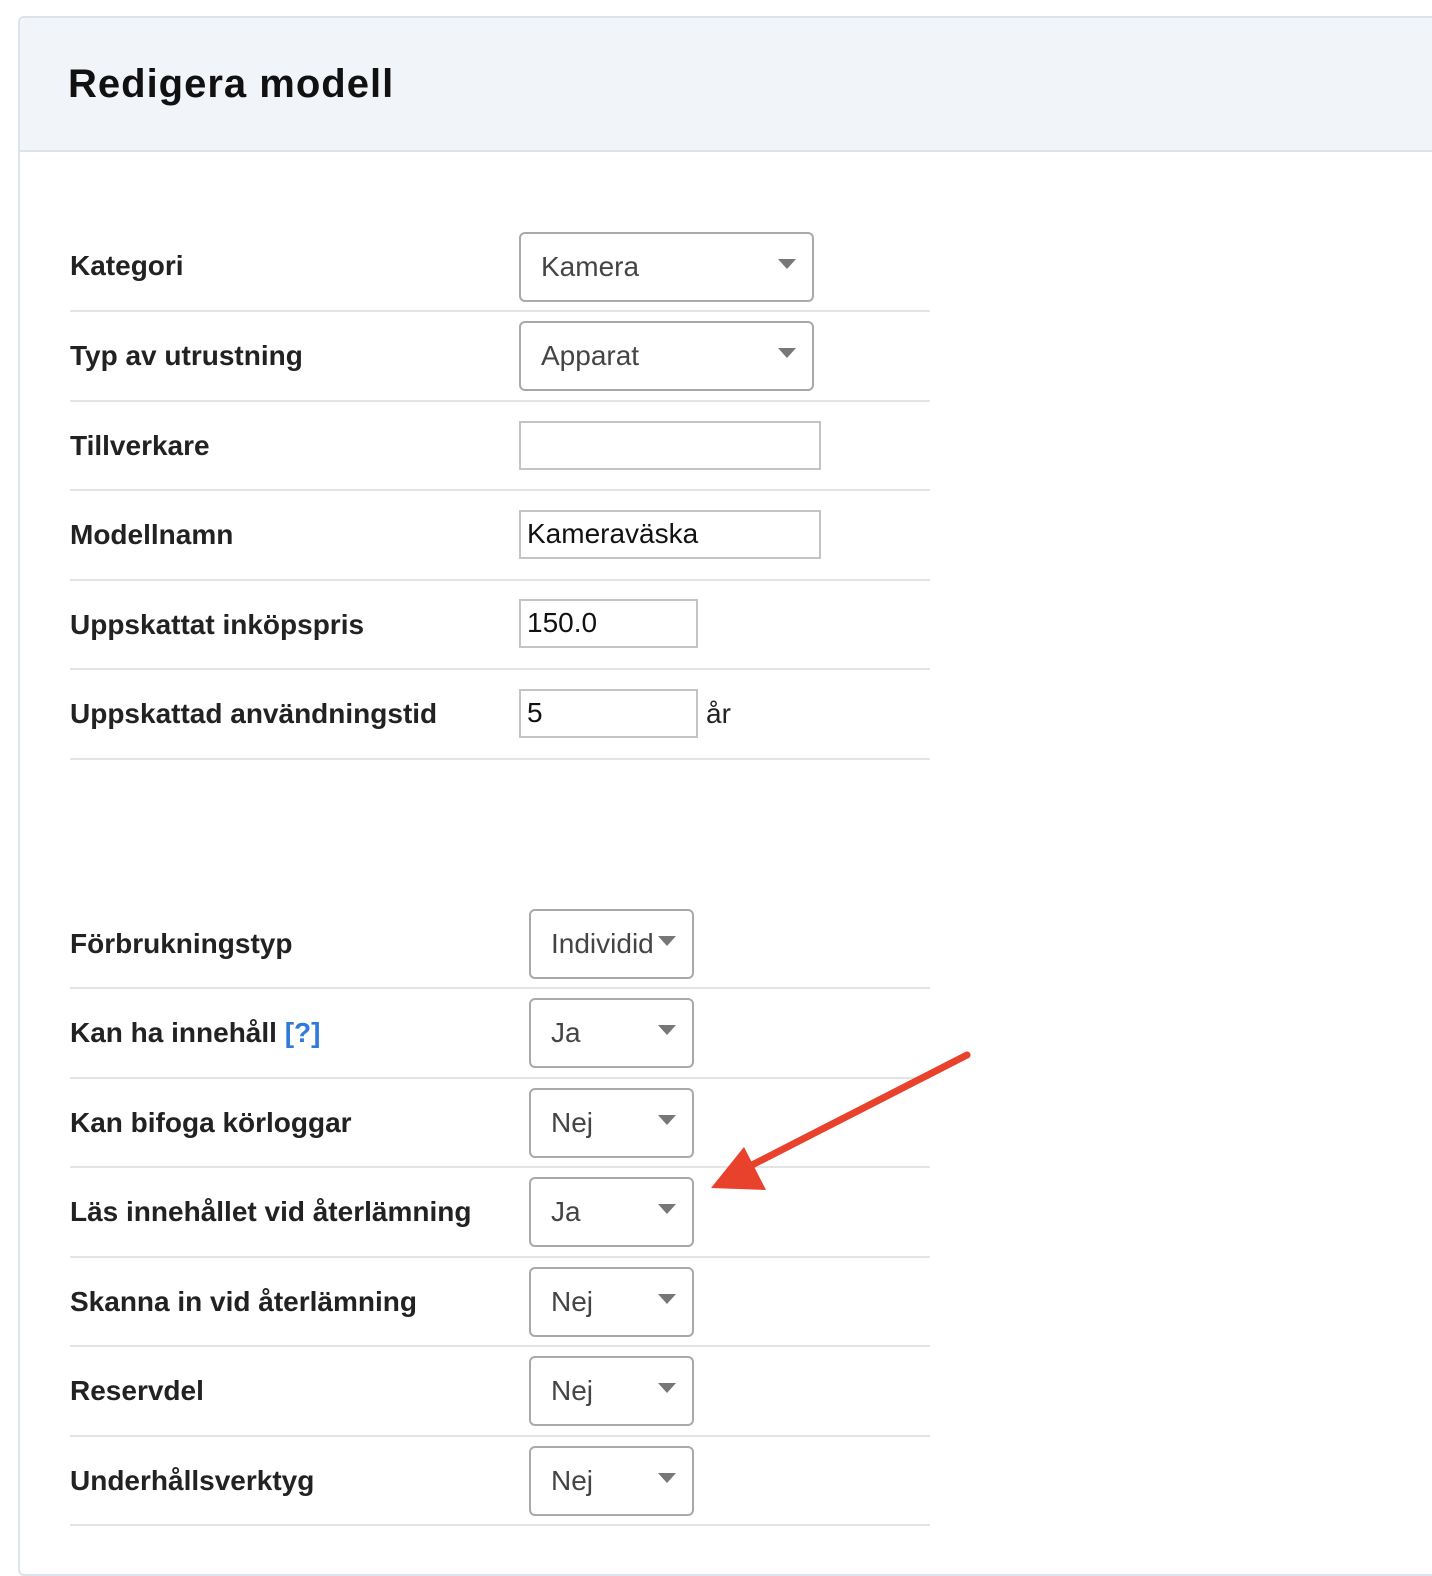 Image resolution: width=1432 pixels, height=1576 pixels. Describe the element at coordinates (841, 1120) in the screenshot. I see `red-arrow-annotation` at that location.